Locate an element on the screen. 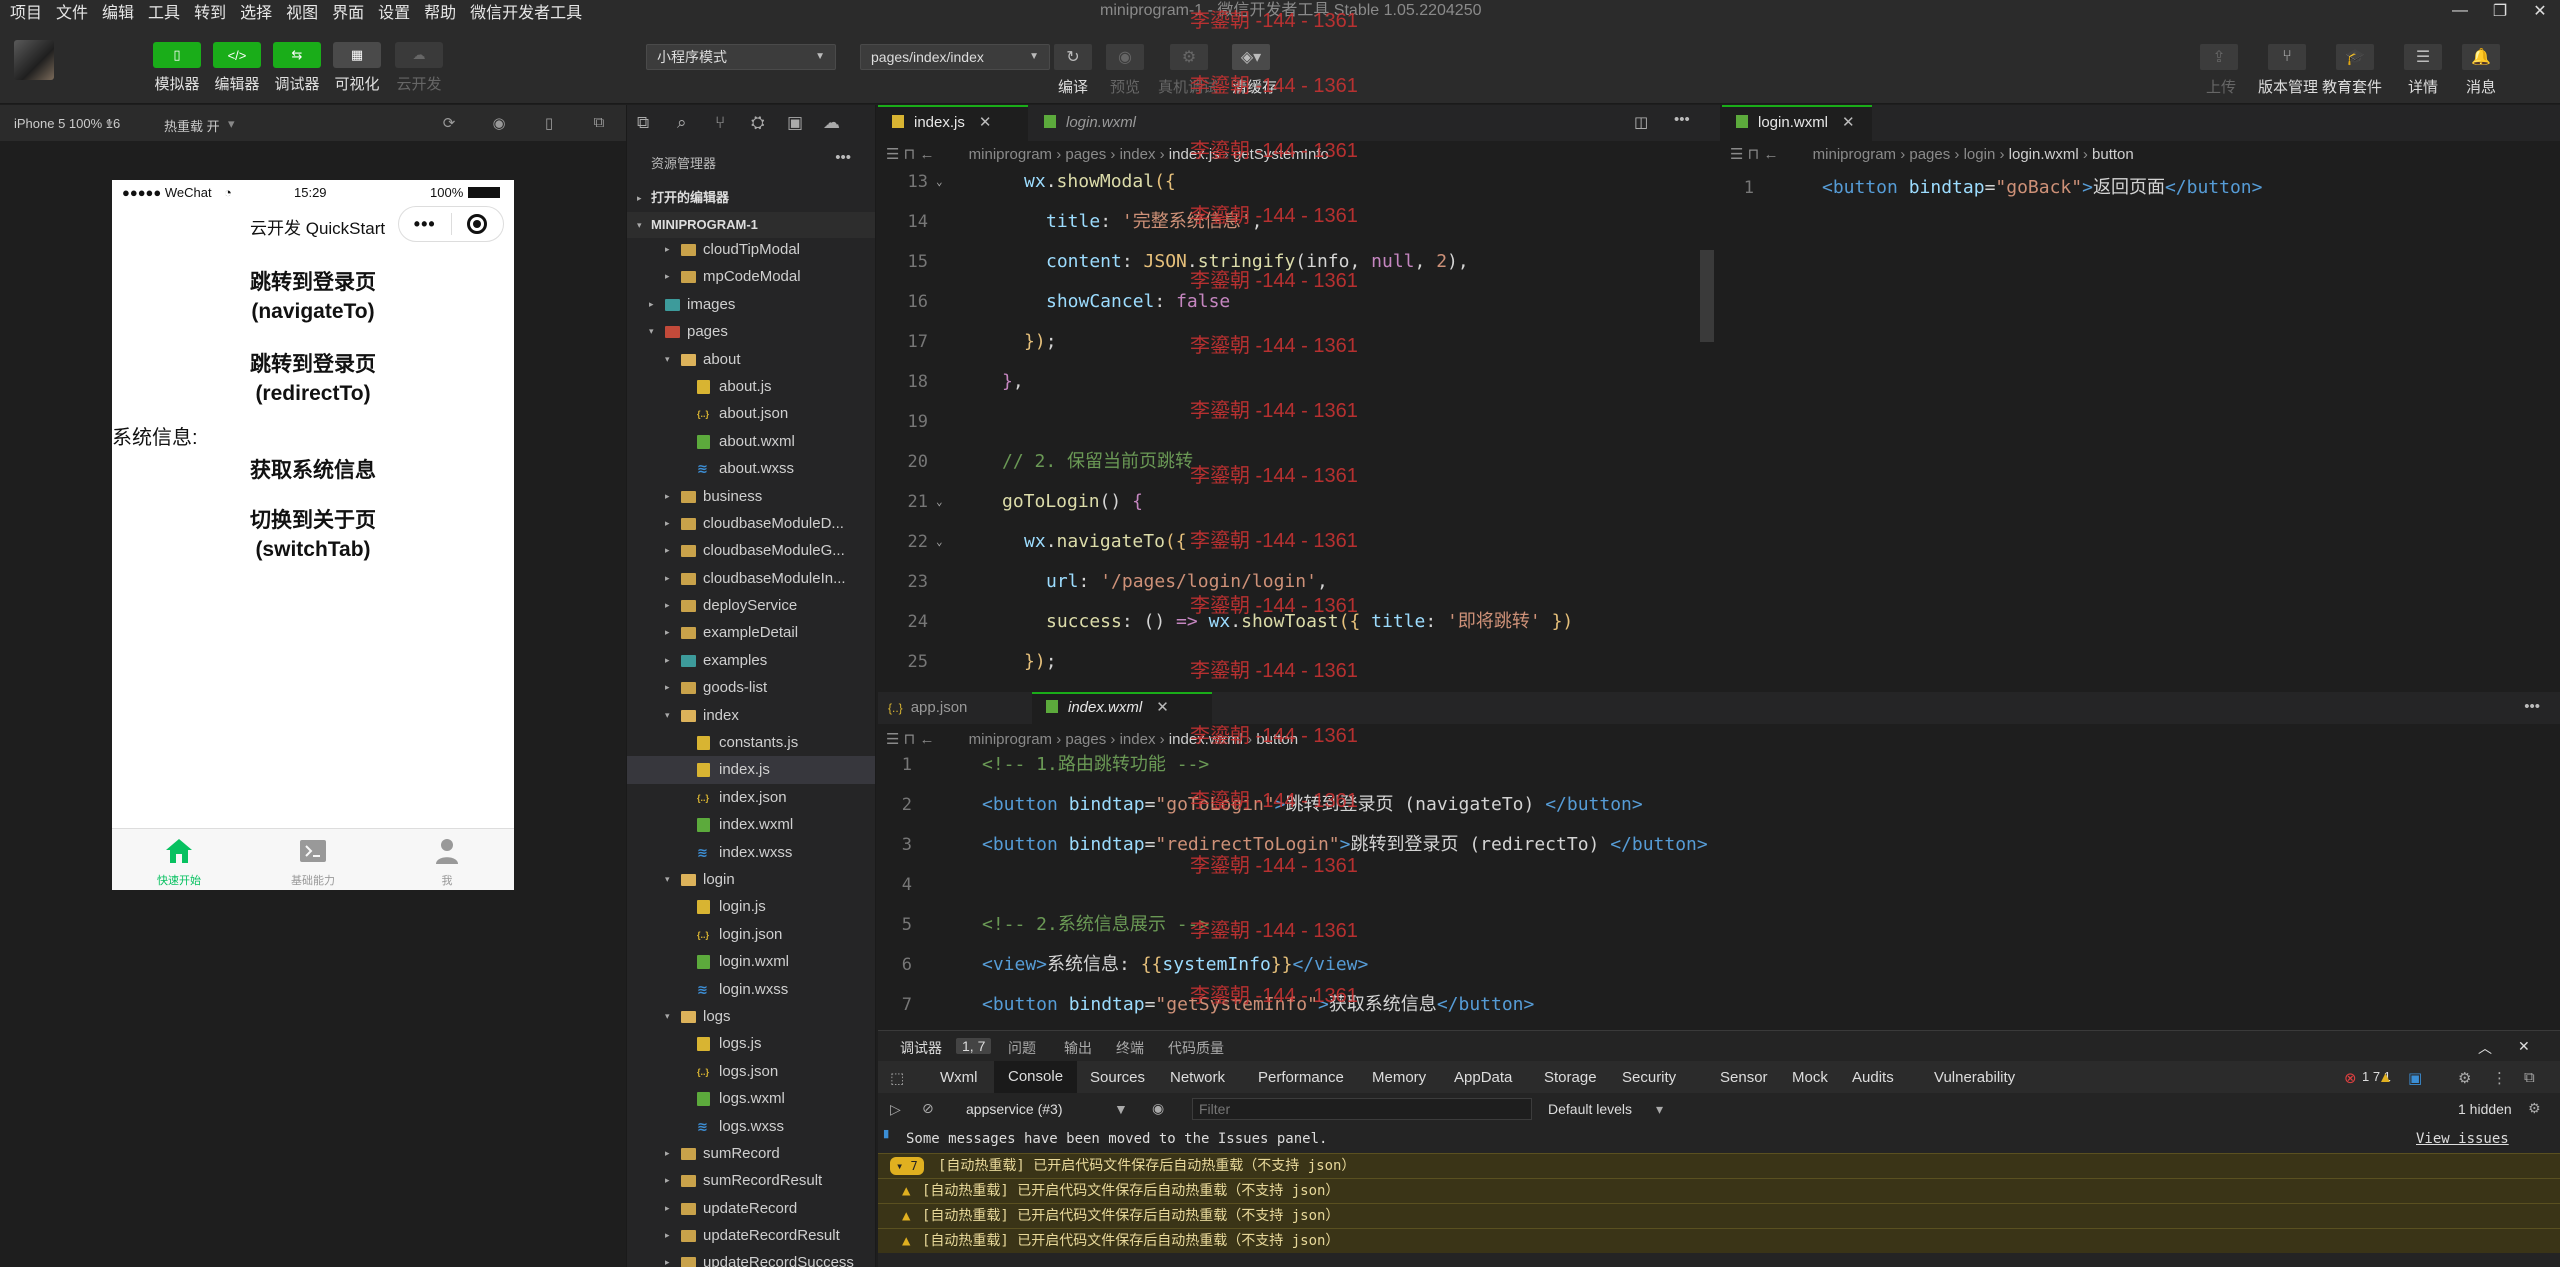 Image resolution: width=2560 pixels, height=1267 pixels. console-warning: ▾ 7 [自动热重载] 已开启代码文件保存后自动热重载（不支持 json） is located at coordinates (1719, 1165).